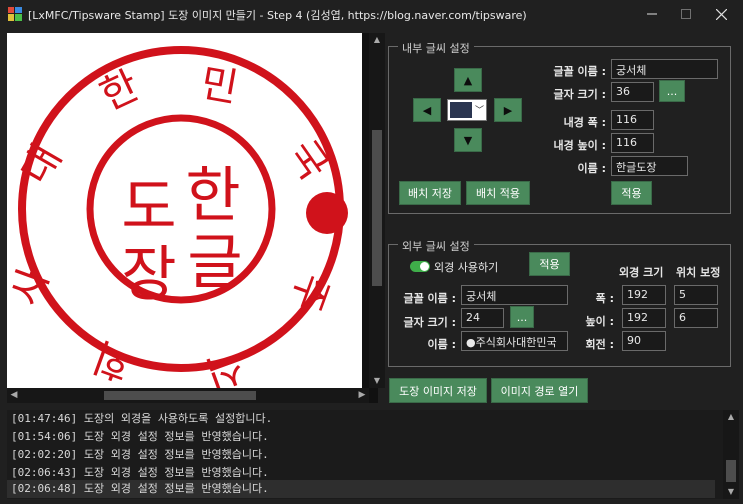 This screenshot has width=743, height=504. Describe the element at coordinates (219, 86) in the screenshot. I see `outer-char: 민` at that location.